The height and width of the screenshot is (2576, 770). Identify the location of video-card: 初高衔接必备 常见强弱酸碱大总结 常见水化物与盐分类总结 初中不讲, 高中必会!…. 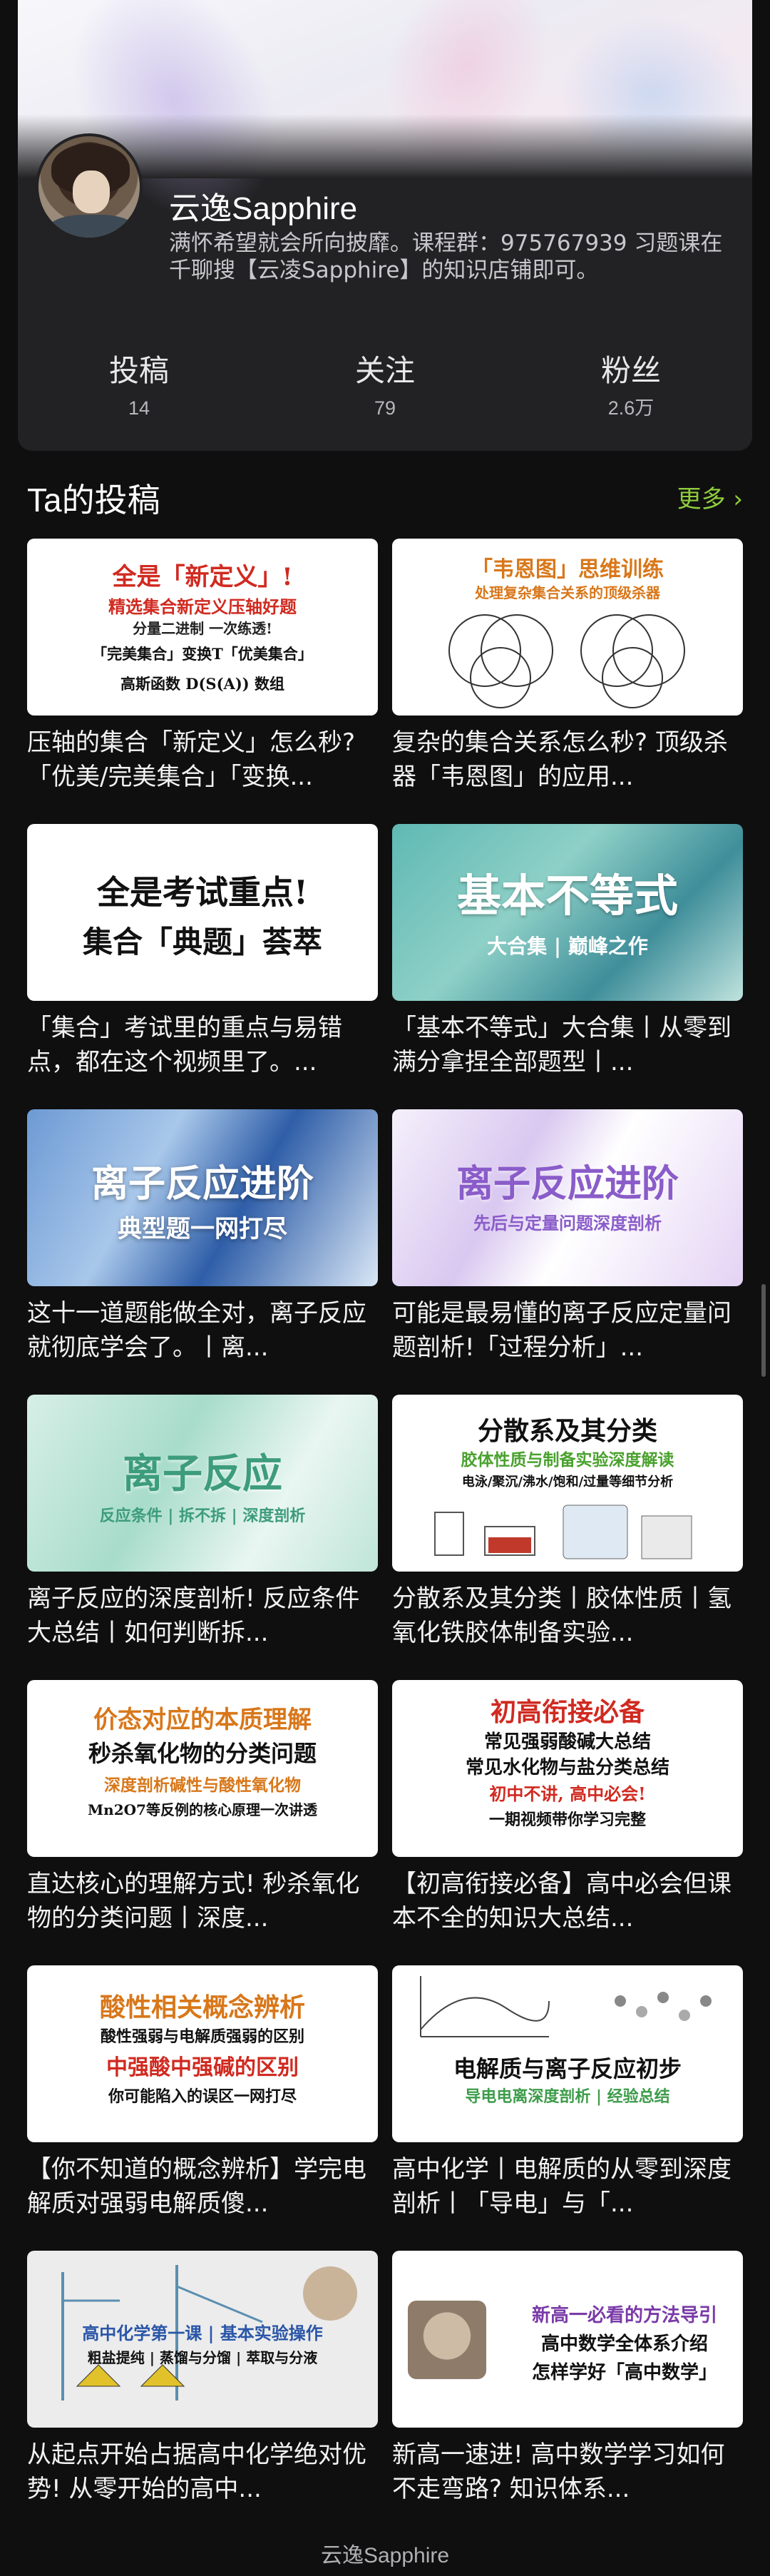
(567, 1815).